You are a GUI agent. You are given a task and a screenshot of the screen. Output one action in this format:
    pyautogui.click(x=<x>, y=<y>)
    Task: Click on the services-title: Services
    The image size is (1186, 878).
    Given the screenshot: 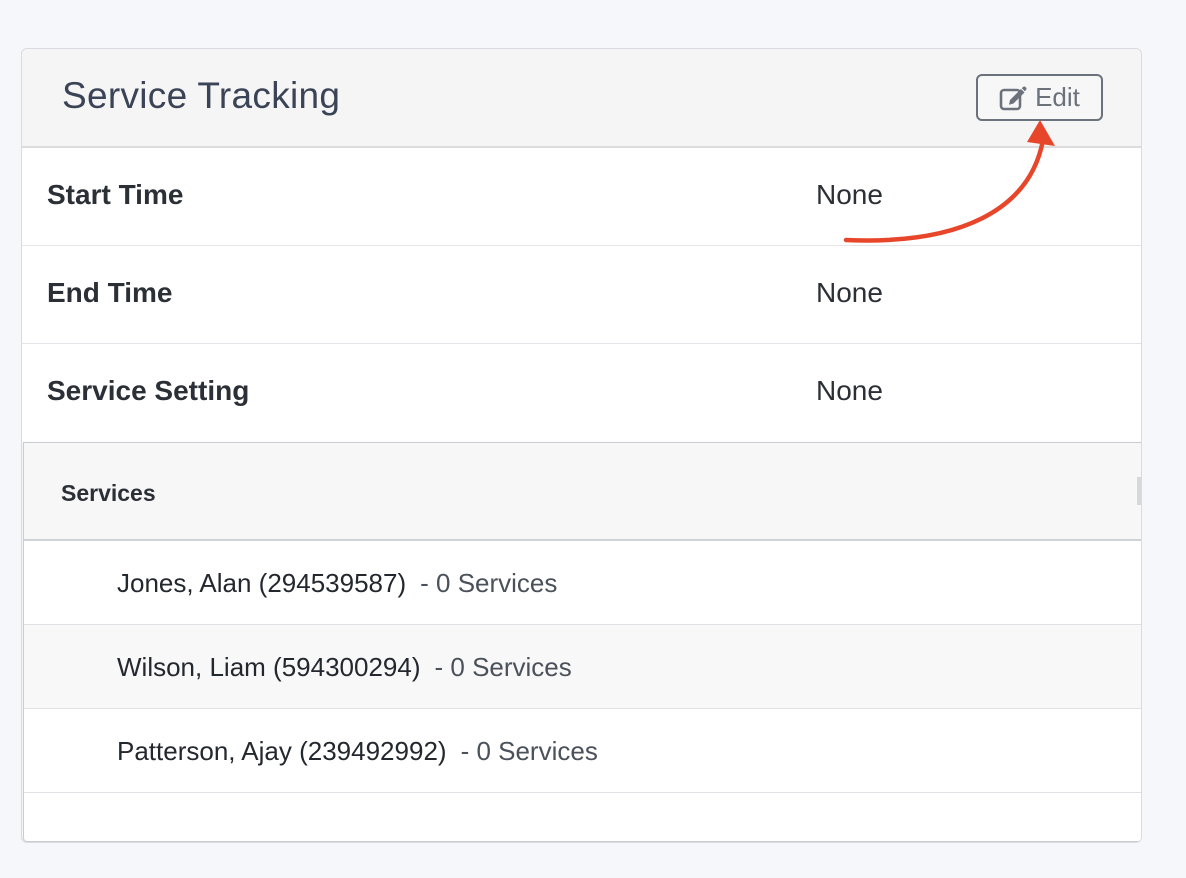 What is the action you would take?
    pyautogui.click(x=108, y=493)
    